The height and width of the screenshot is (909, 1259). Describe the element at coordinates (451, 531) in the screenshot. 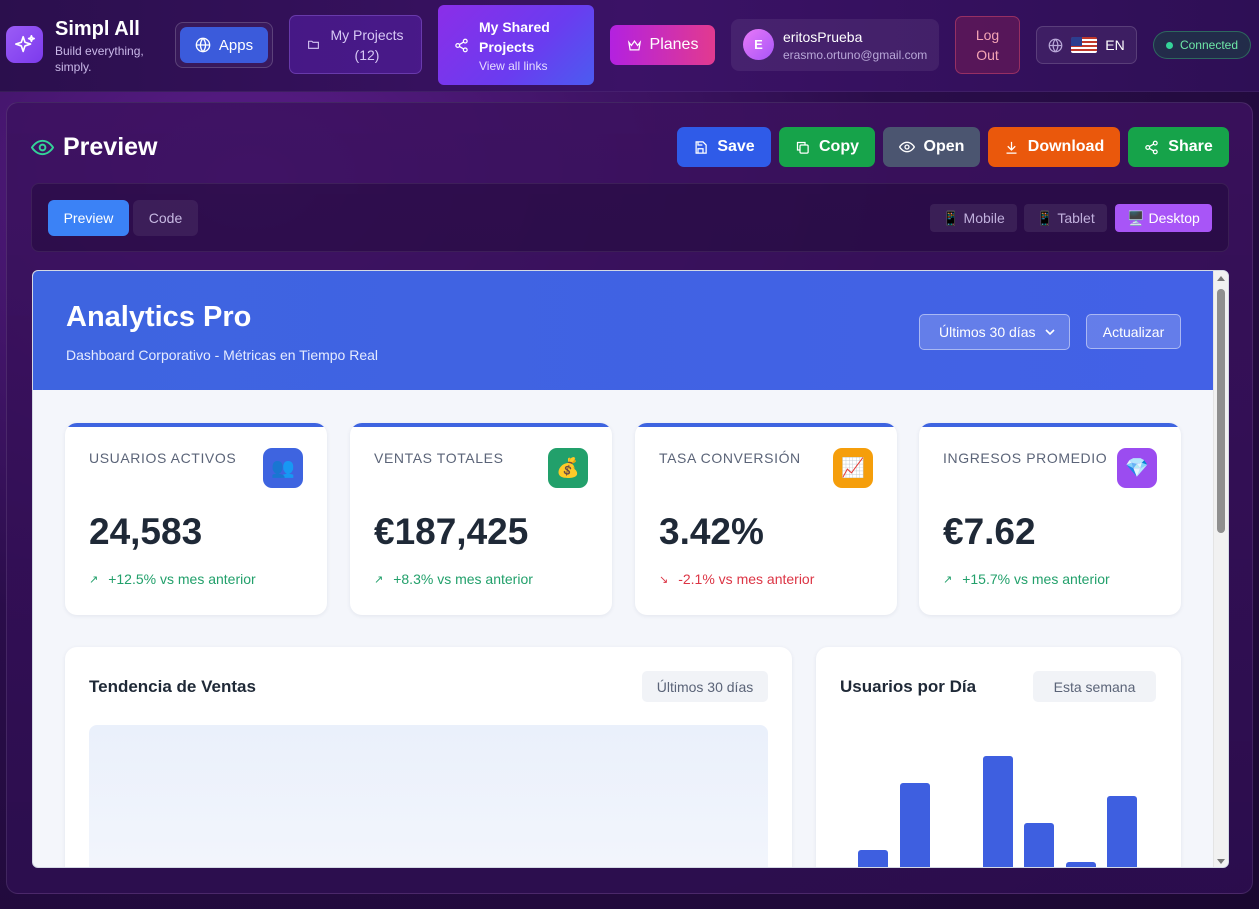

I see `kpi-value: €187,425` at that location.